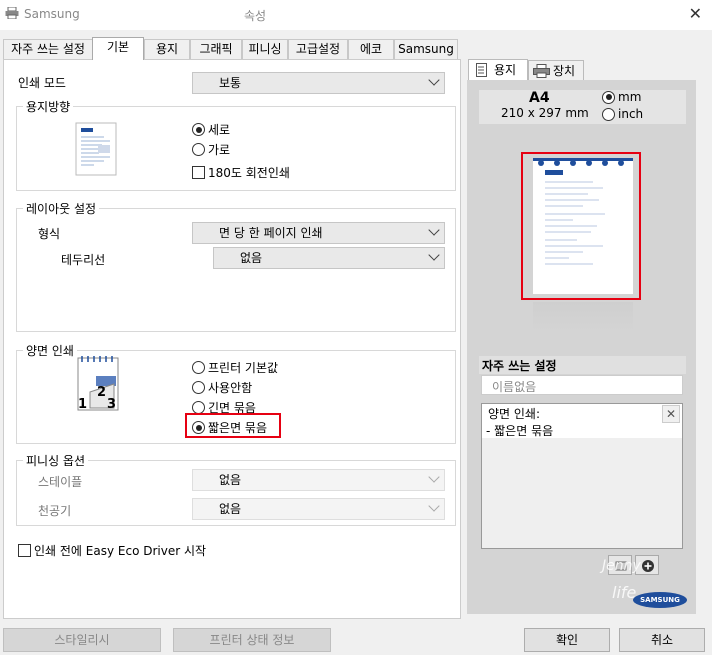  Describe the element at coordinates (695, 13) in the screenshot. I see `close-button: ✕` at that location.